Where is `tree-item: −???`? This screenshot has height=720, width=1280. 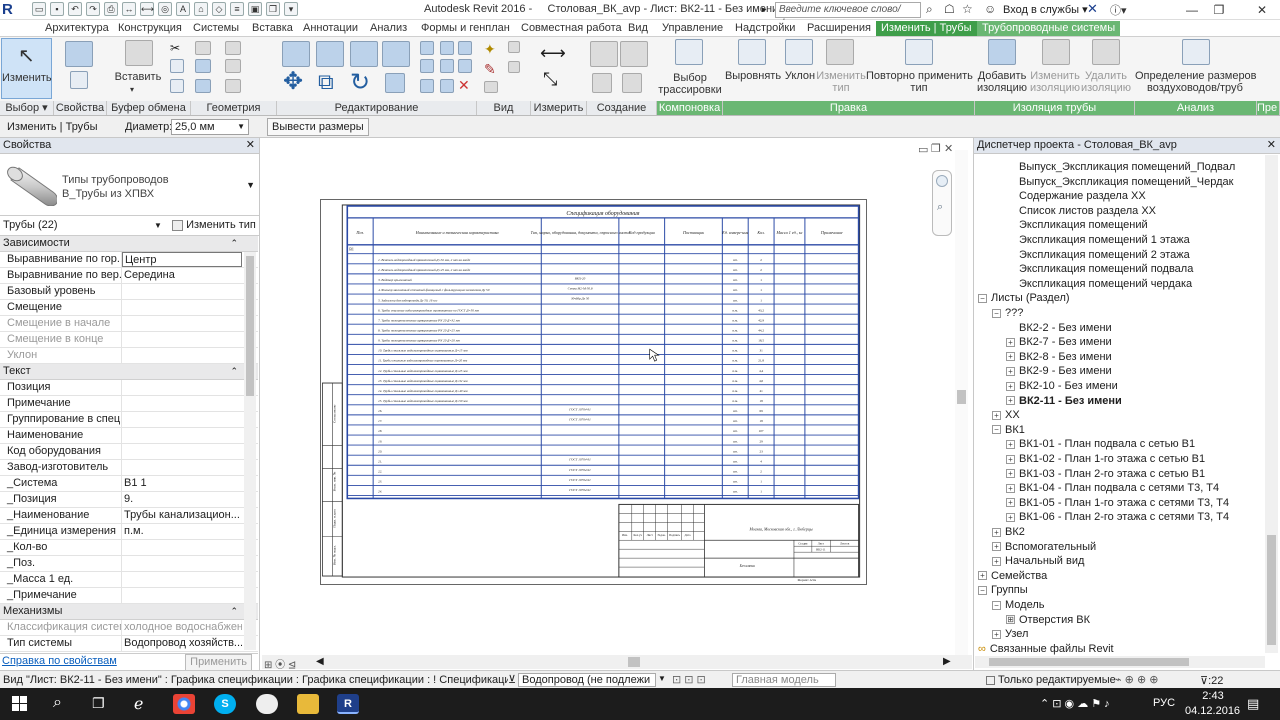
tree-item: −??? is located at coordinates (1007, 313).